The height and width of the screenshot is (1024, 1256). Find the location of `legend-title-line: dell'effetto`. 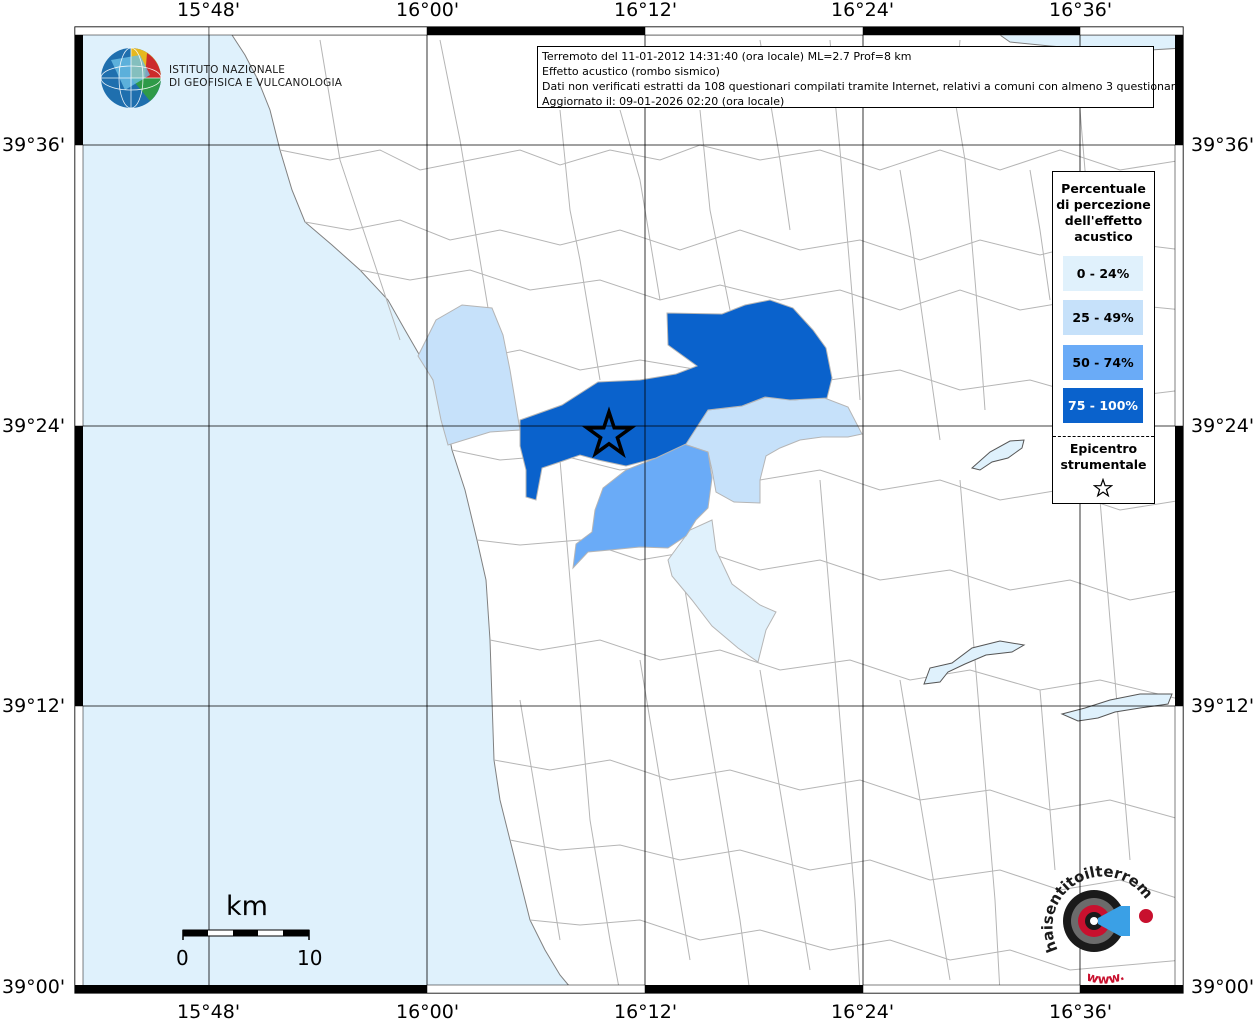

legend-title-line: dell'effetto is located at coordinates (1103, 220).